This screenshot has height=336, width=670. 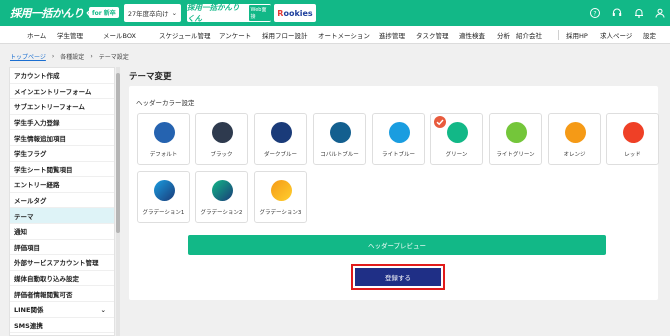 What do you see at coordinates (62, 216) in the screenshot?
I see `sidebar-item-theme: テーマ` at bounding box center [62, 216].